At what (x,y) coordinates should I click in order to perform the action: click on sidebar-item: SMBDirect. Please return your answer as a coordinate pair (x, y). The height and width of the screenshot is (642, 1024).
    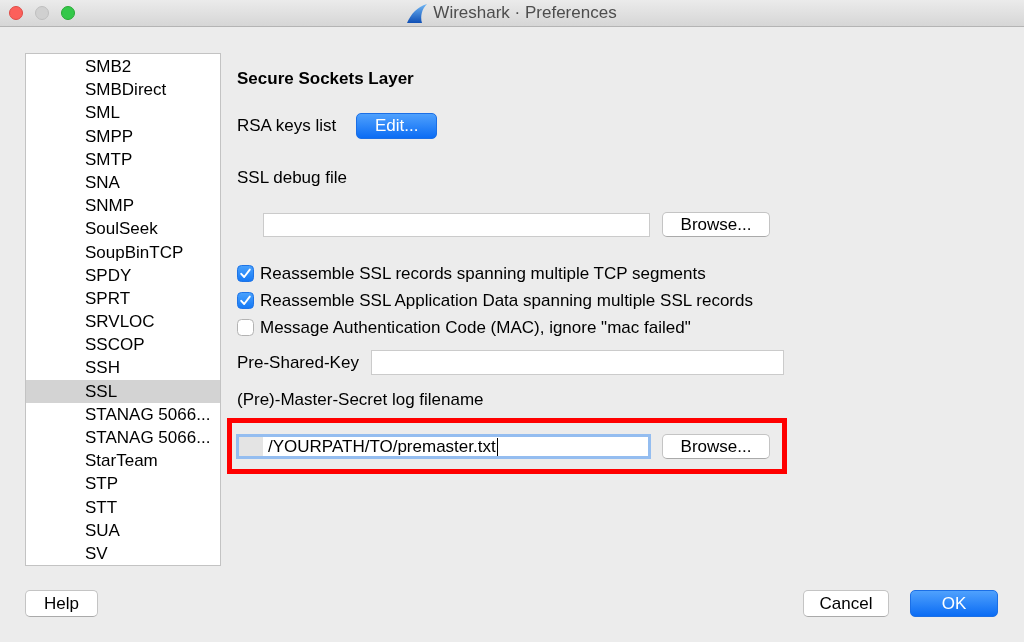
    Looking at the image, I should click on (123, 90).